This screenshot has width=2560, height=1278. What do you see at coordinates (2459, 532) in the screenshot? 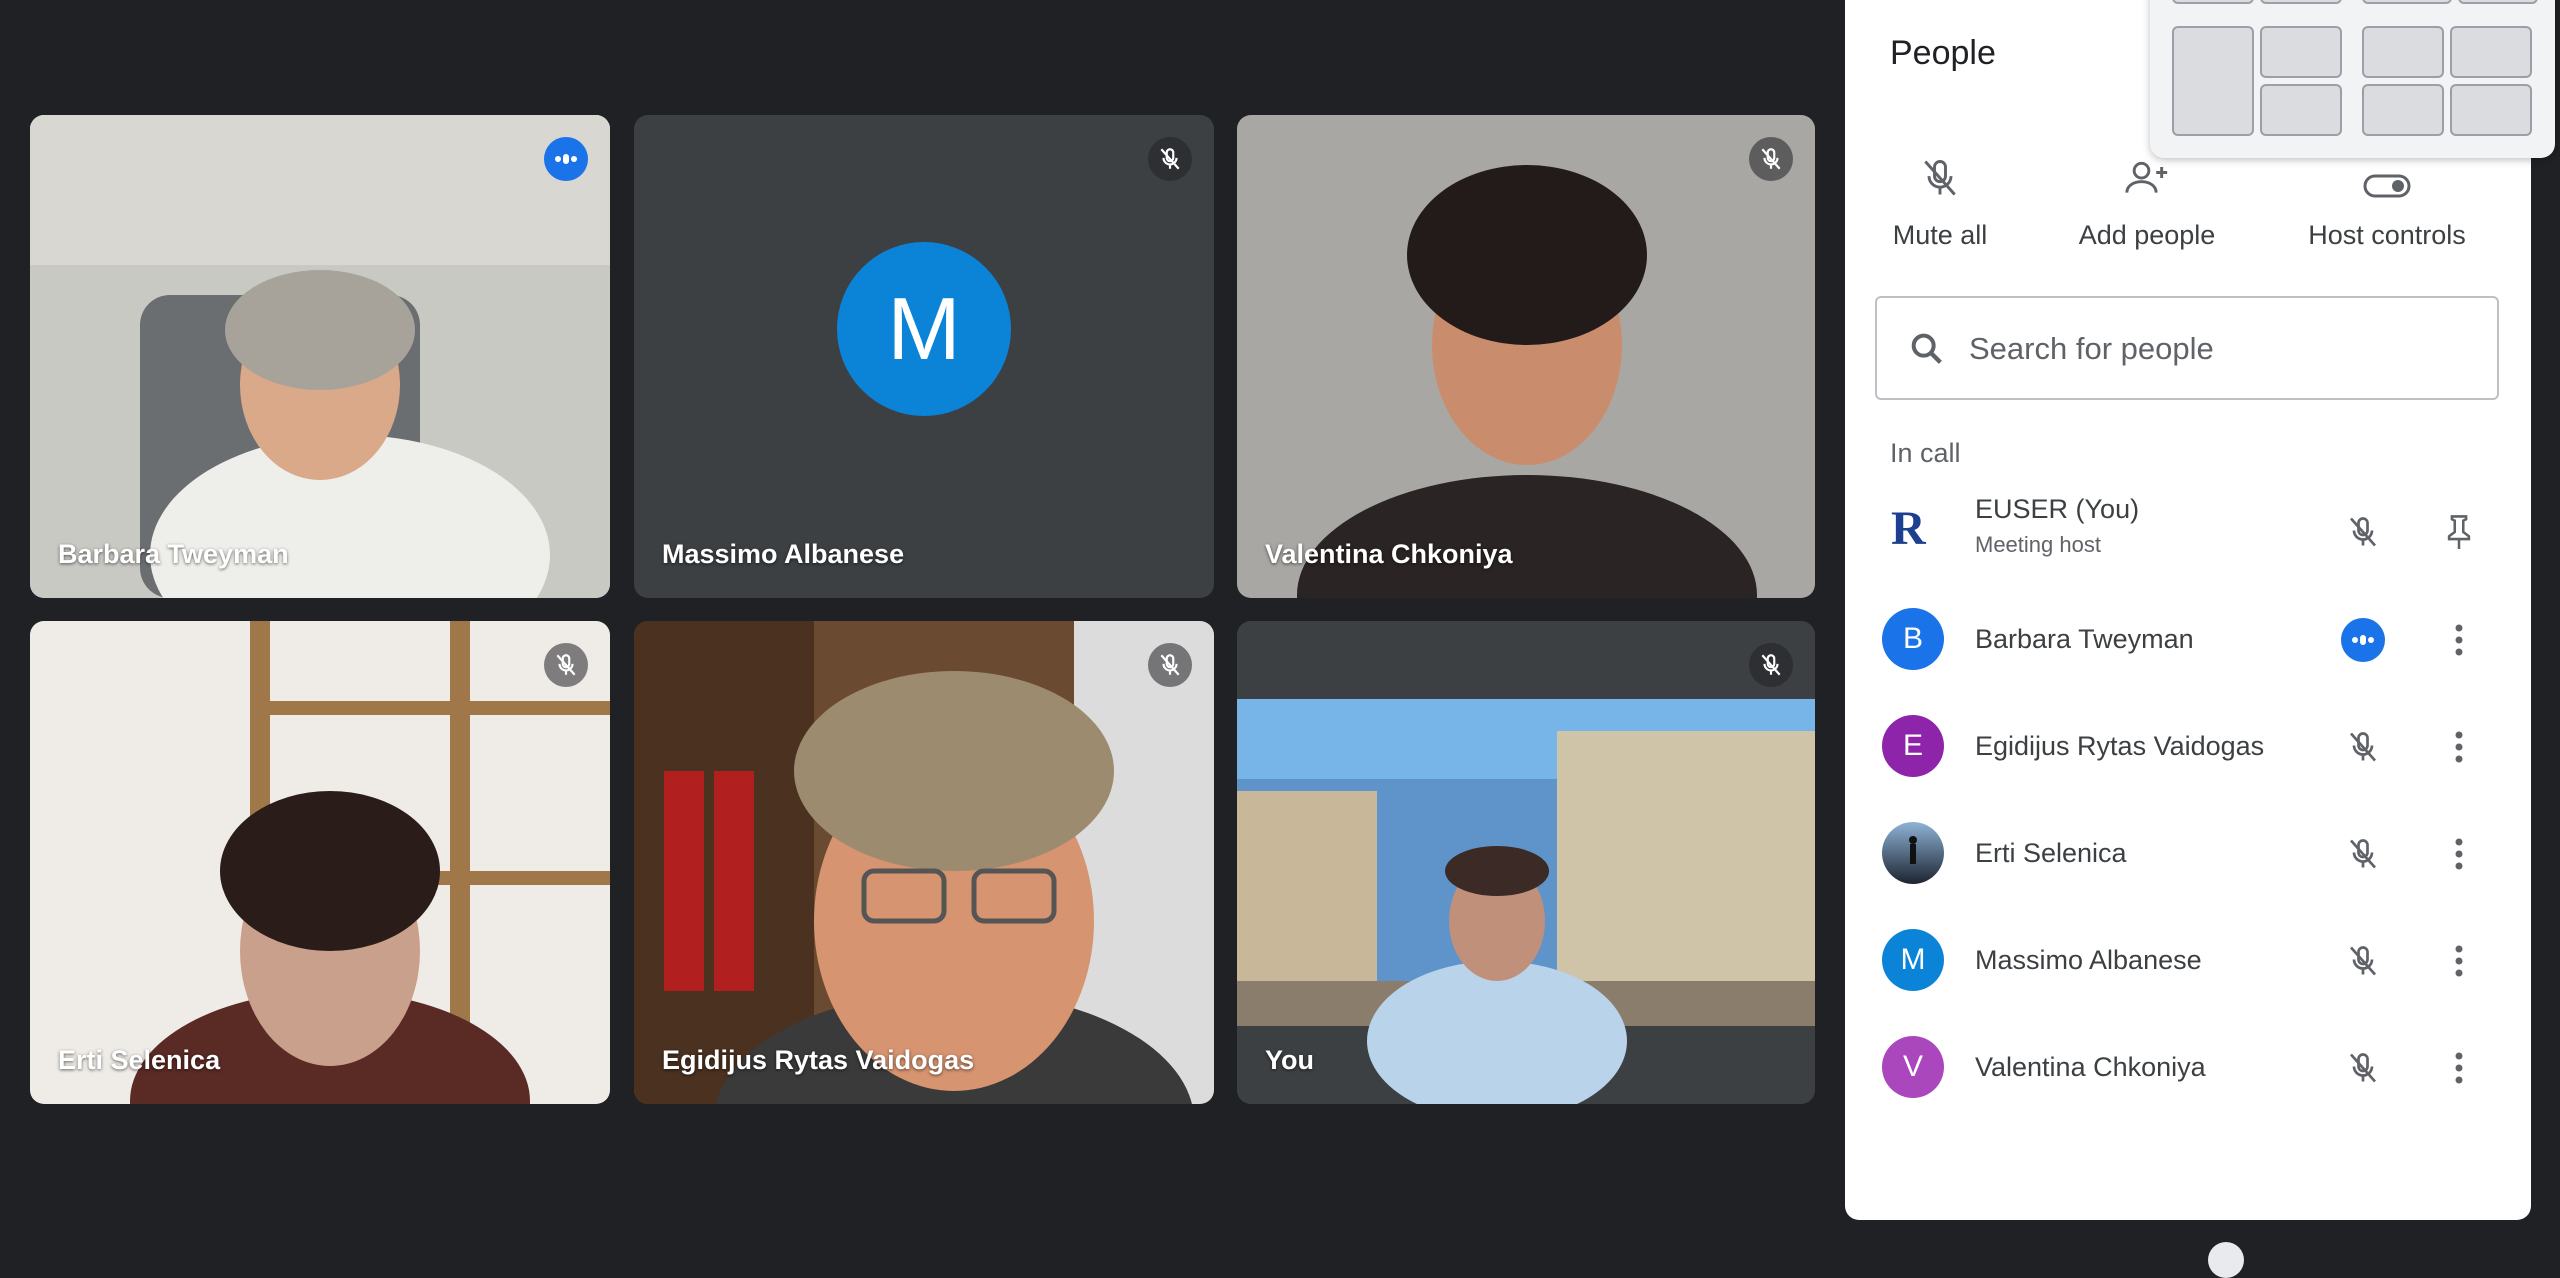
I see `pin-icon` at bounding box center [2459, 532].